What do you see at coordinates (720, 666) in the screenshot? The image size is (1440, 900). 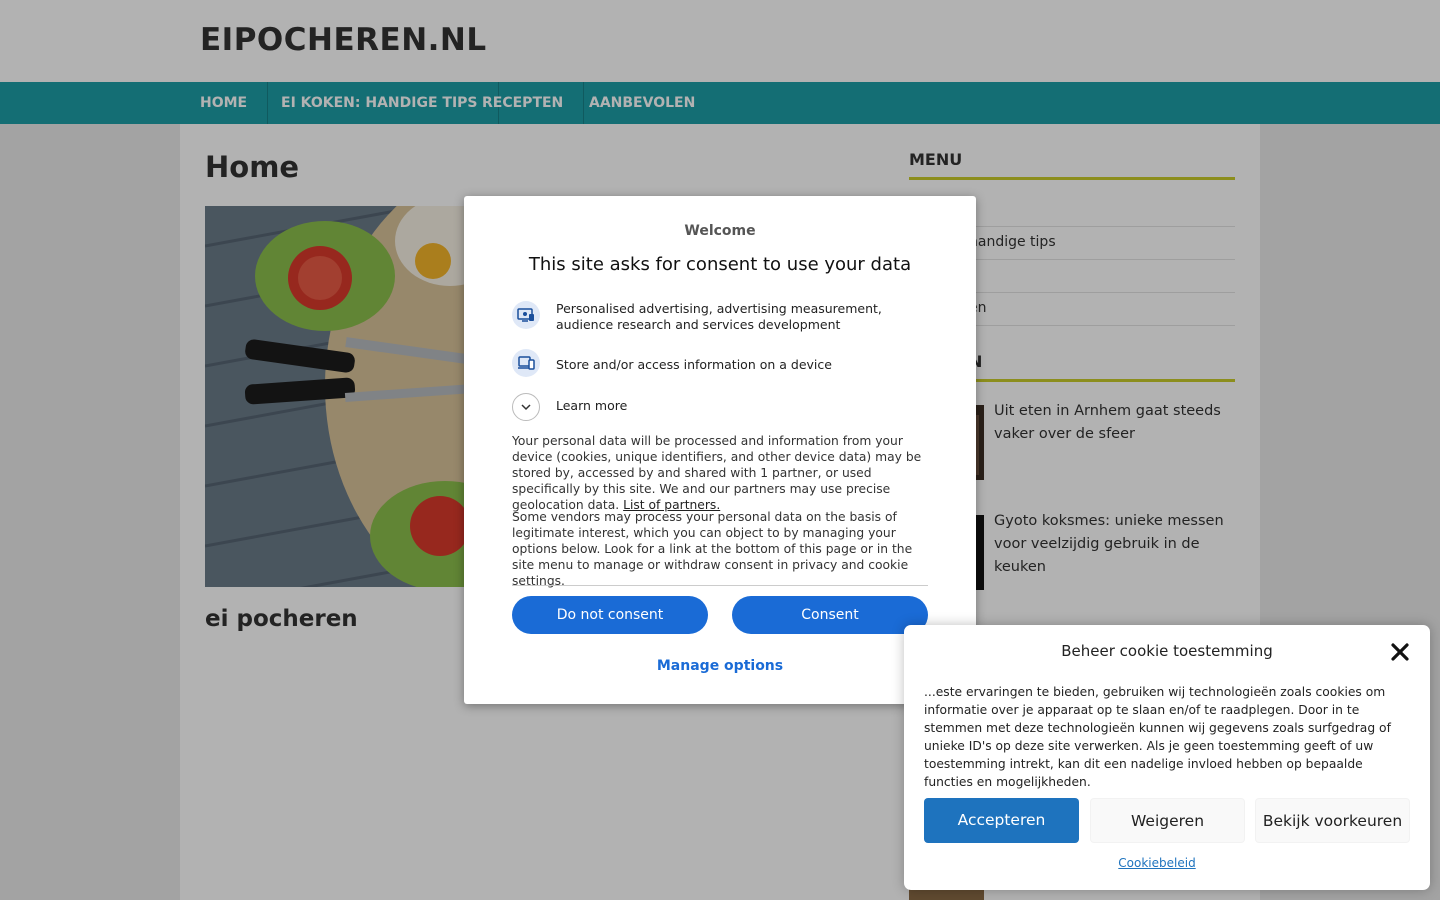 I see `manage-options-button: Manage options` at bounding box center [720, 666].